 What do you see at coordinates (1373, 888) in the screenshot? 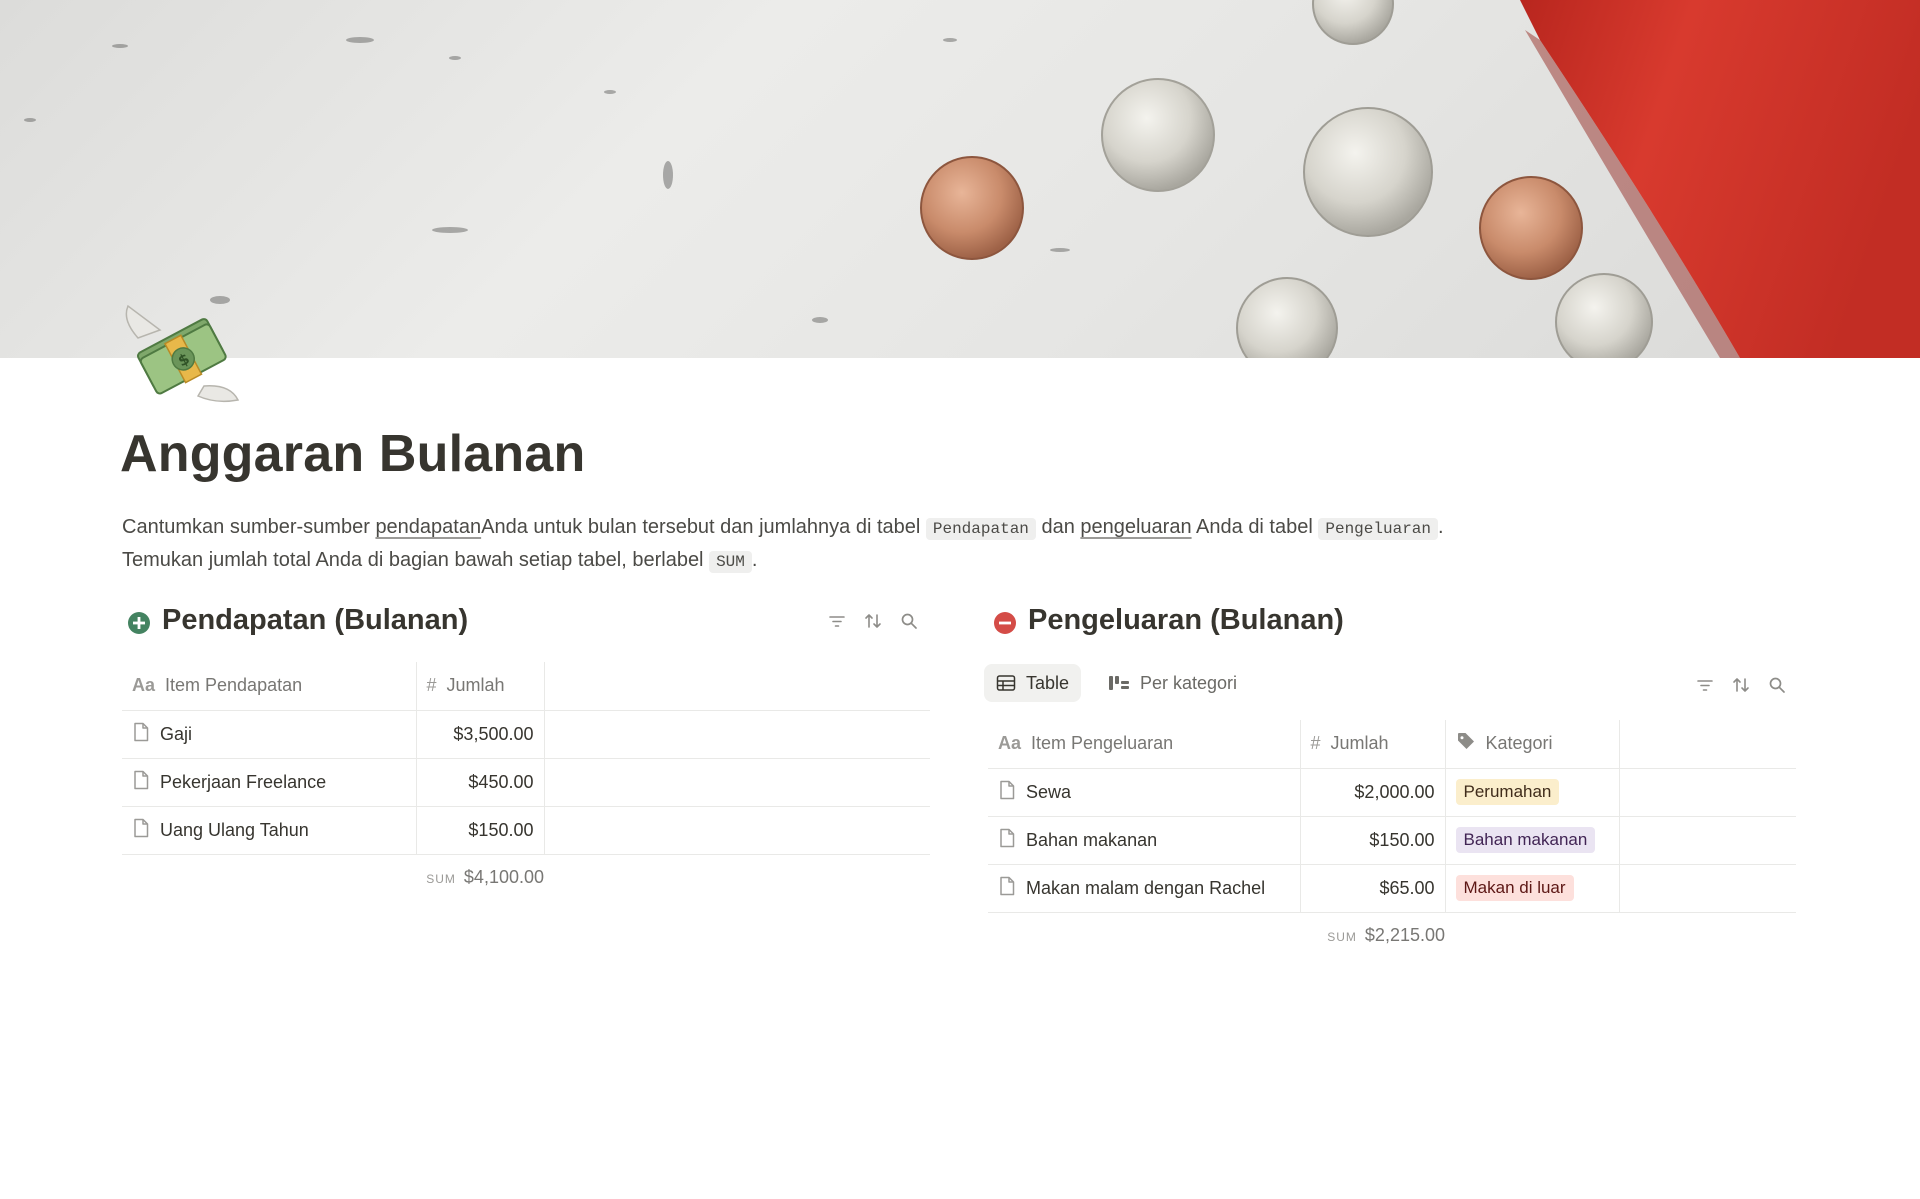
I see `cell-amount: $65.00` at bounding box center [1373, 888].